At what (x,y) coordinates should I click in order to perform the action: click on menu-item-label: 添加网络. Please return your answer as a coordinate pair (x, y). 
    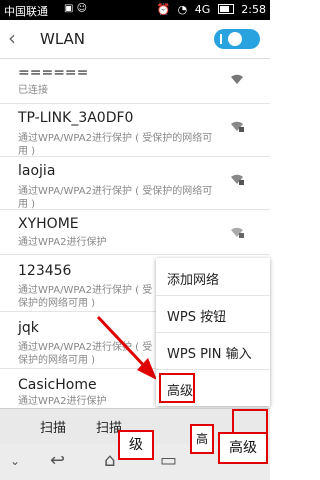
    Looking at the image, I should click on (193, 280).